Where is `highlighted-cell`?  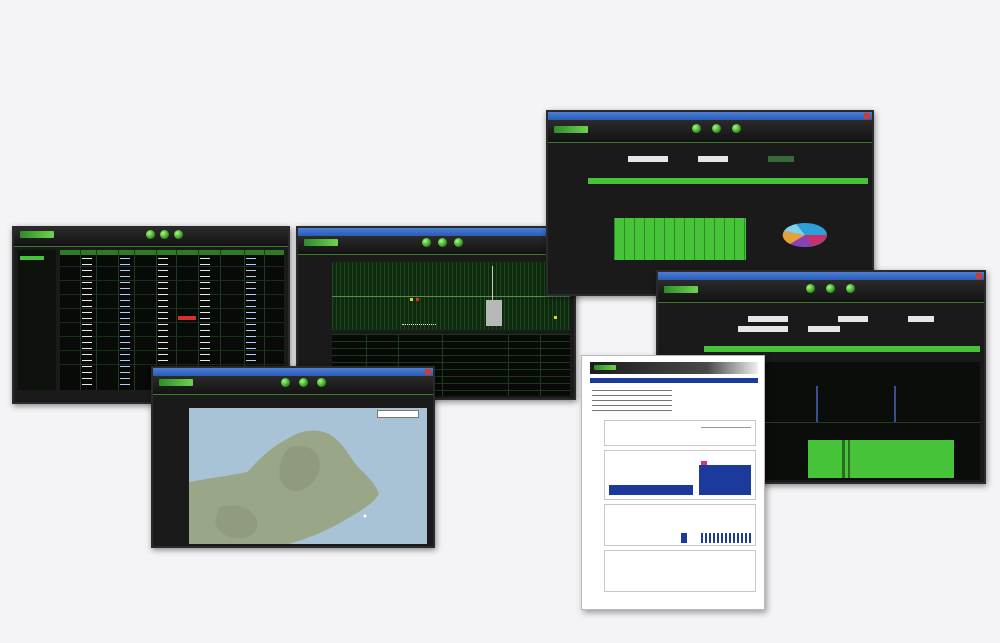 highlighted-cell is located at coordinates (187, 318).